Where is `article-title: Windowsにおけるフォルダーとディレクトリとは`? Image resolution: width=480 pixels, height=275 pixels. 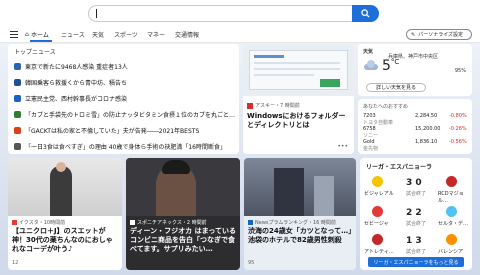 article-title: Windowsにおけるフォルダーとディレクトリとは is located at coordinates (296, 120).